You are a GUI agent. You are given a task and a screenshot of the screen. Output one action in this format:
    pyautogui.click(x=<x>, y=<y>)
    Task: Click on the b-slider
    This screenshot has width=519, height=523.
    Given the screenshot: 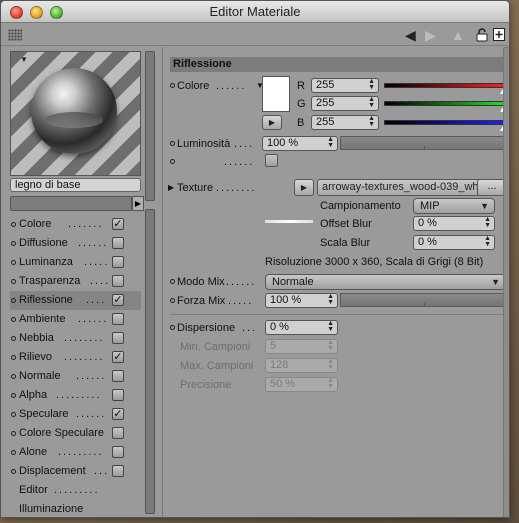 What is the action you would take?
    pyautogui.click(x=445, y=122)
    